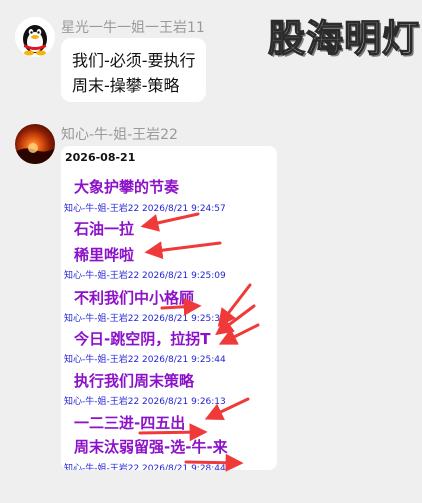  What do you see at coordinates (119, 135) in the screenshot?
I see `sender-name: 知心-牛-姐-王岩22` at bounding box center [119, 135].